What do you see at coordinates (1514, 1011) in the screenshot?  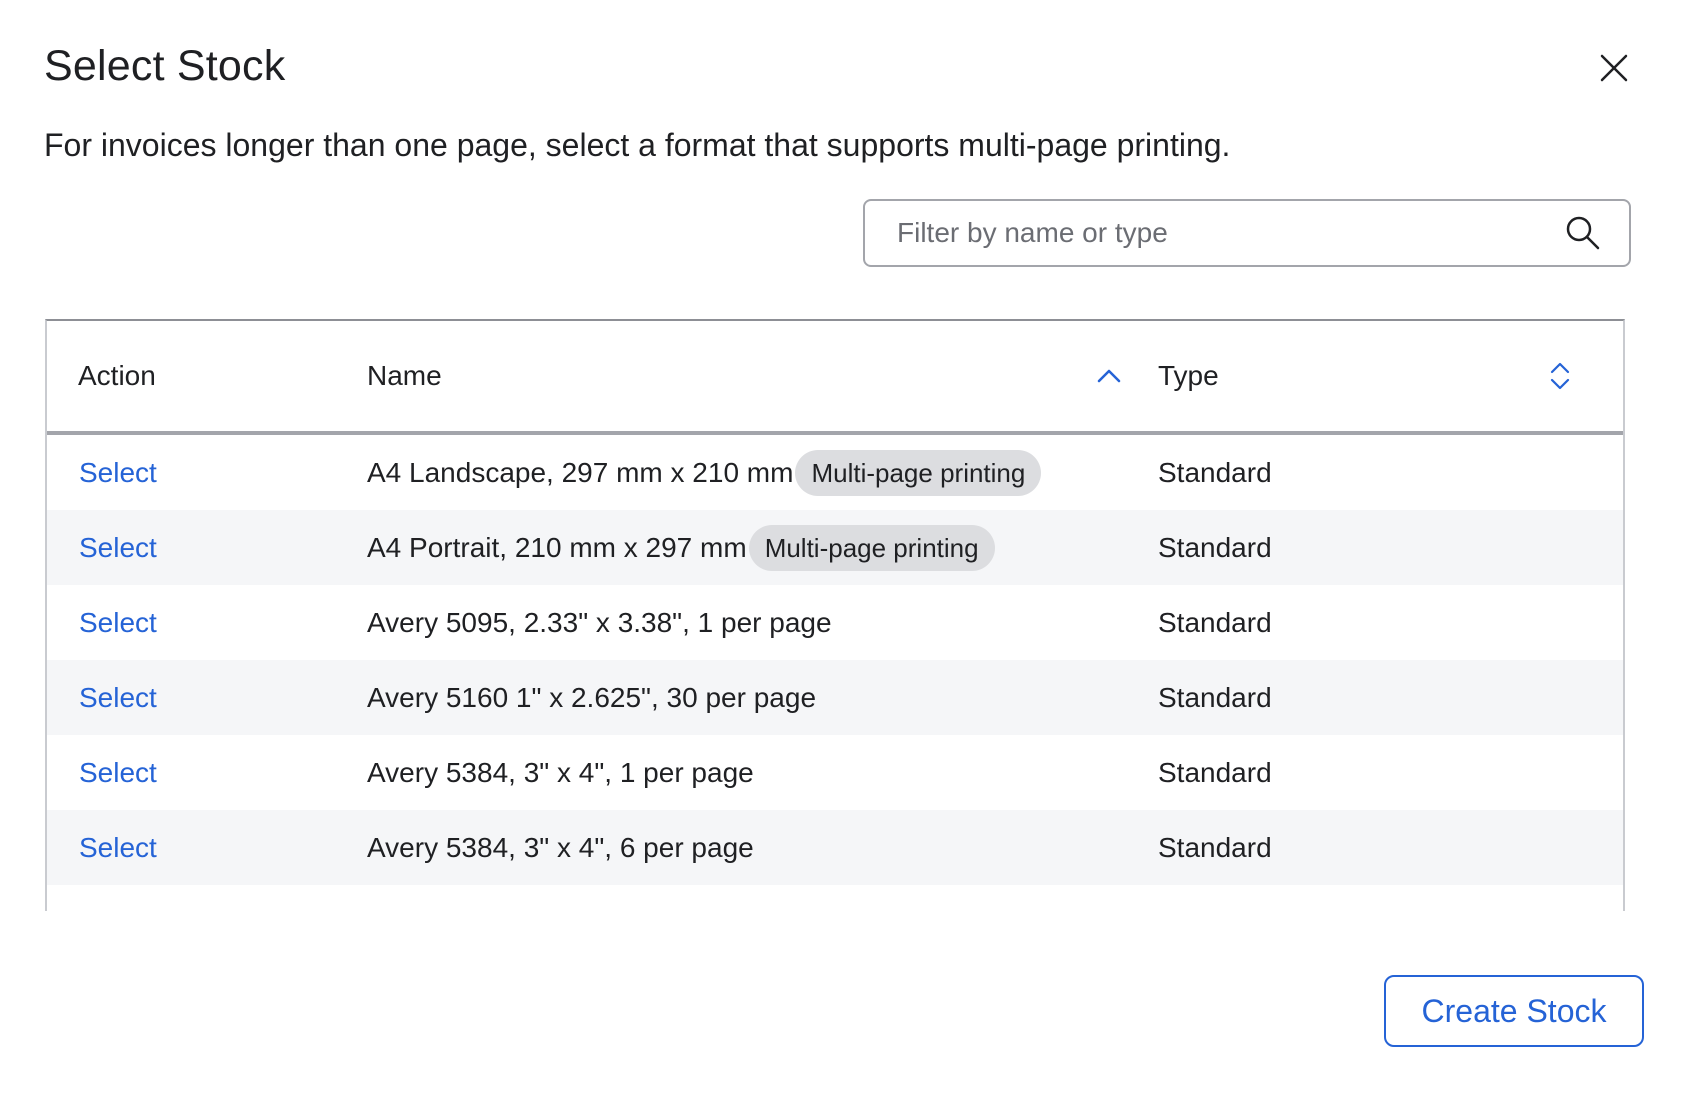 I see `create-stock-button: Create Stock` at bounding box center [1514, 1011].